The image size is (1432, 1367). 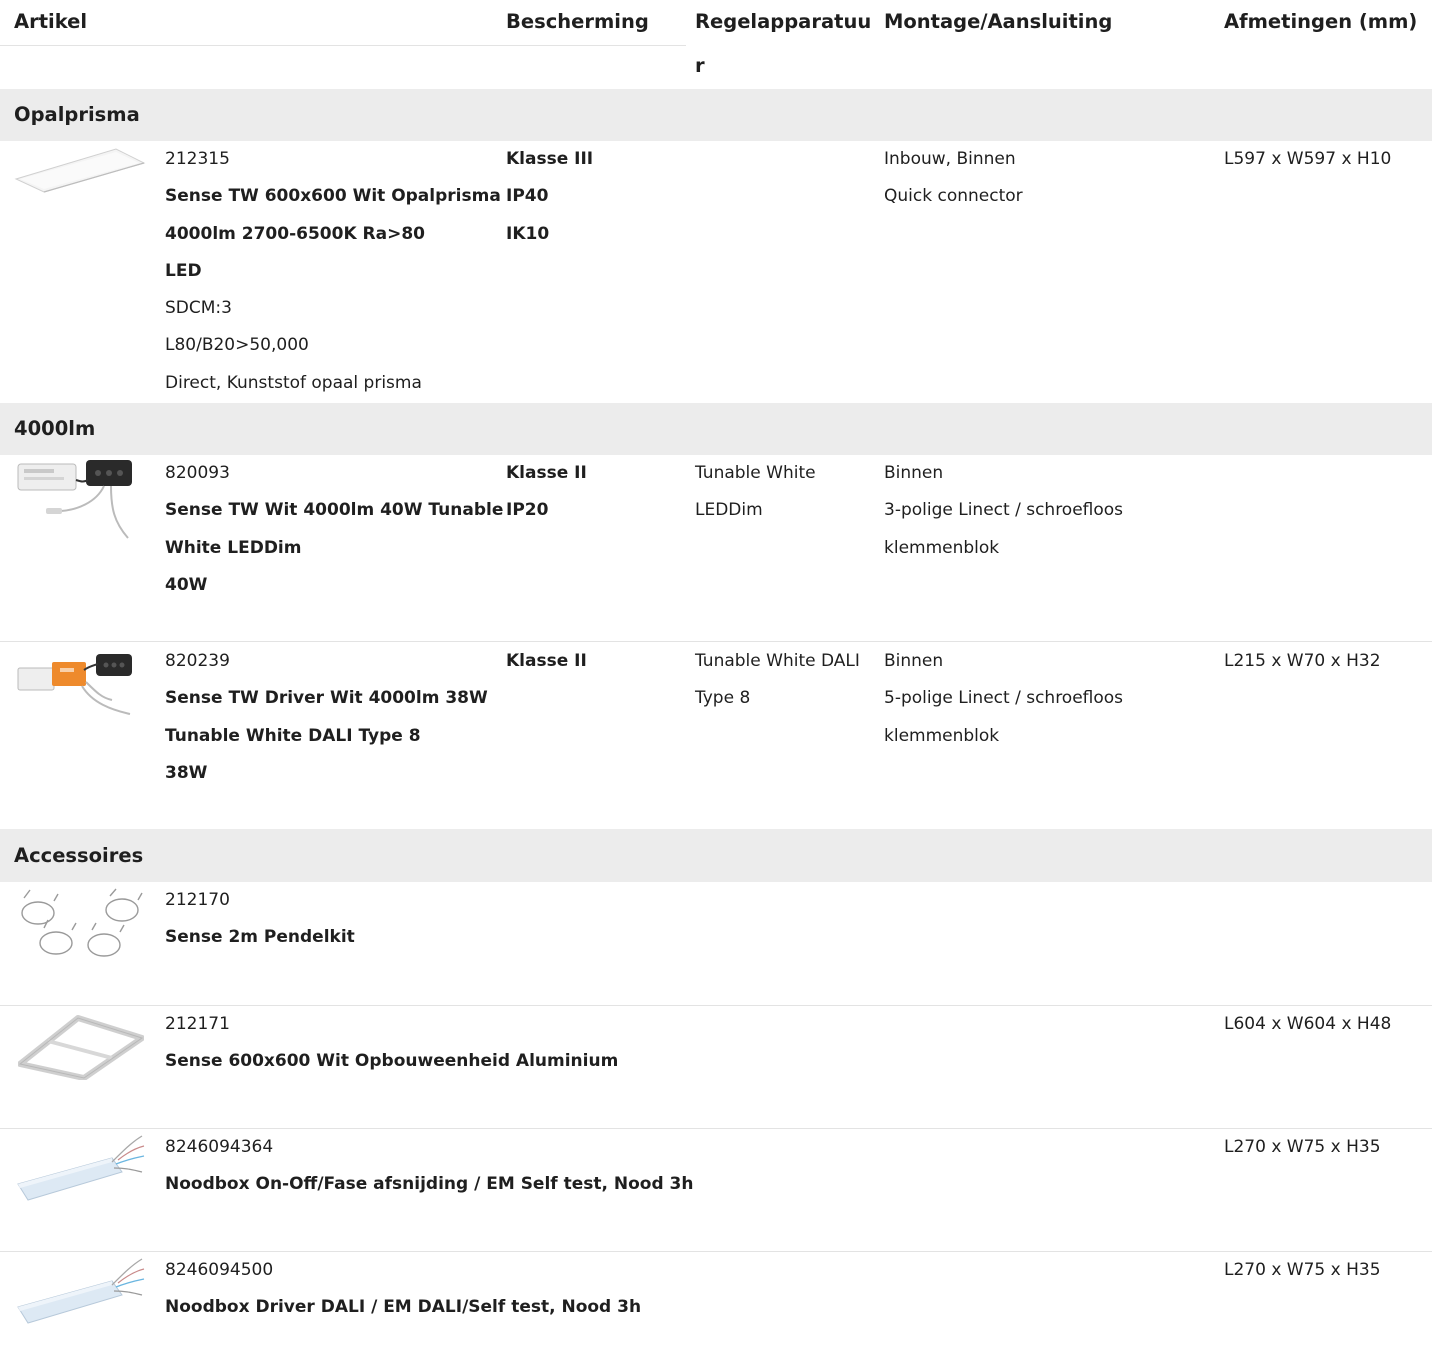 I want to click on product-name-line: 4000lm 2700-6500K Ra>80, so click(x=295, y=233).